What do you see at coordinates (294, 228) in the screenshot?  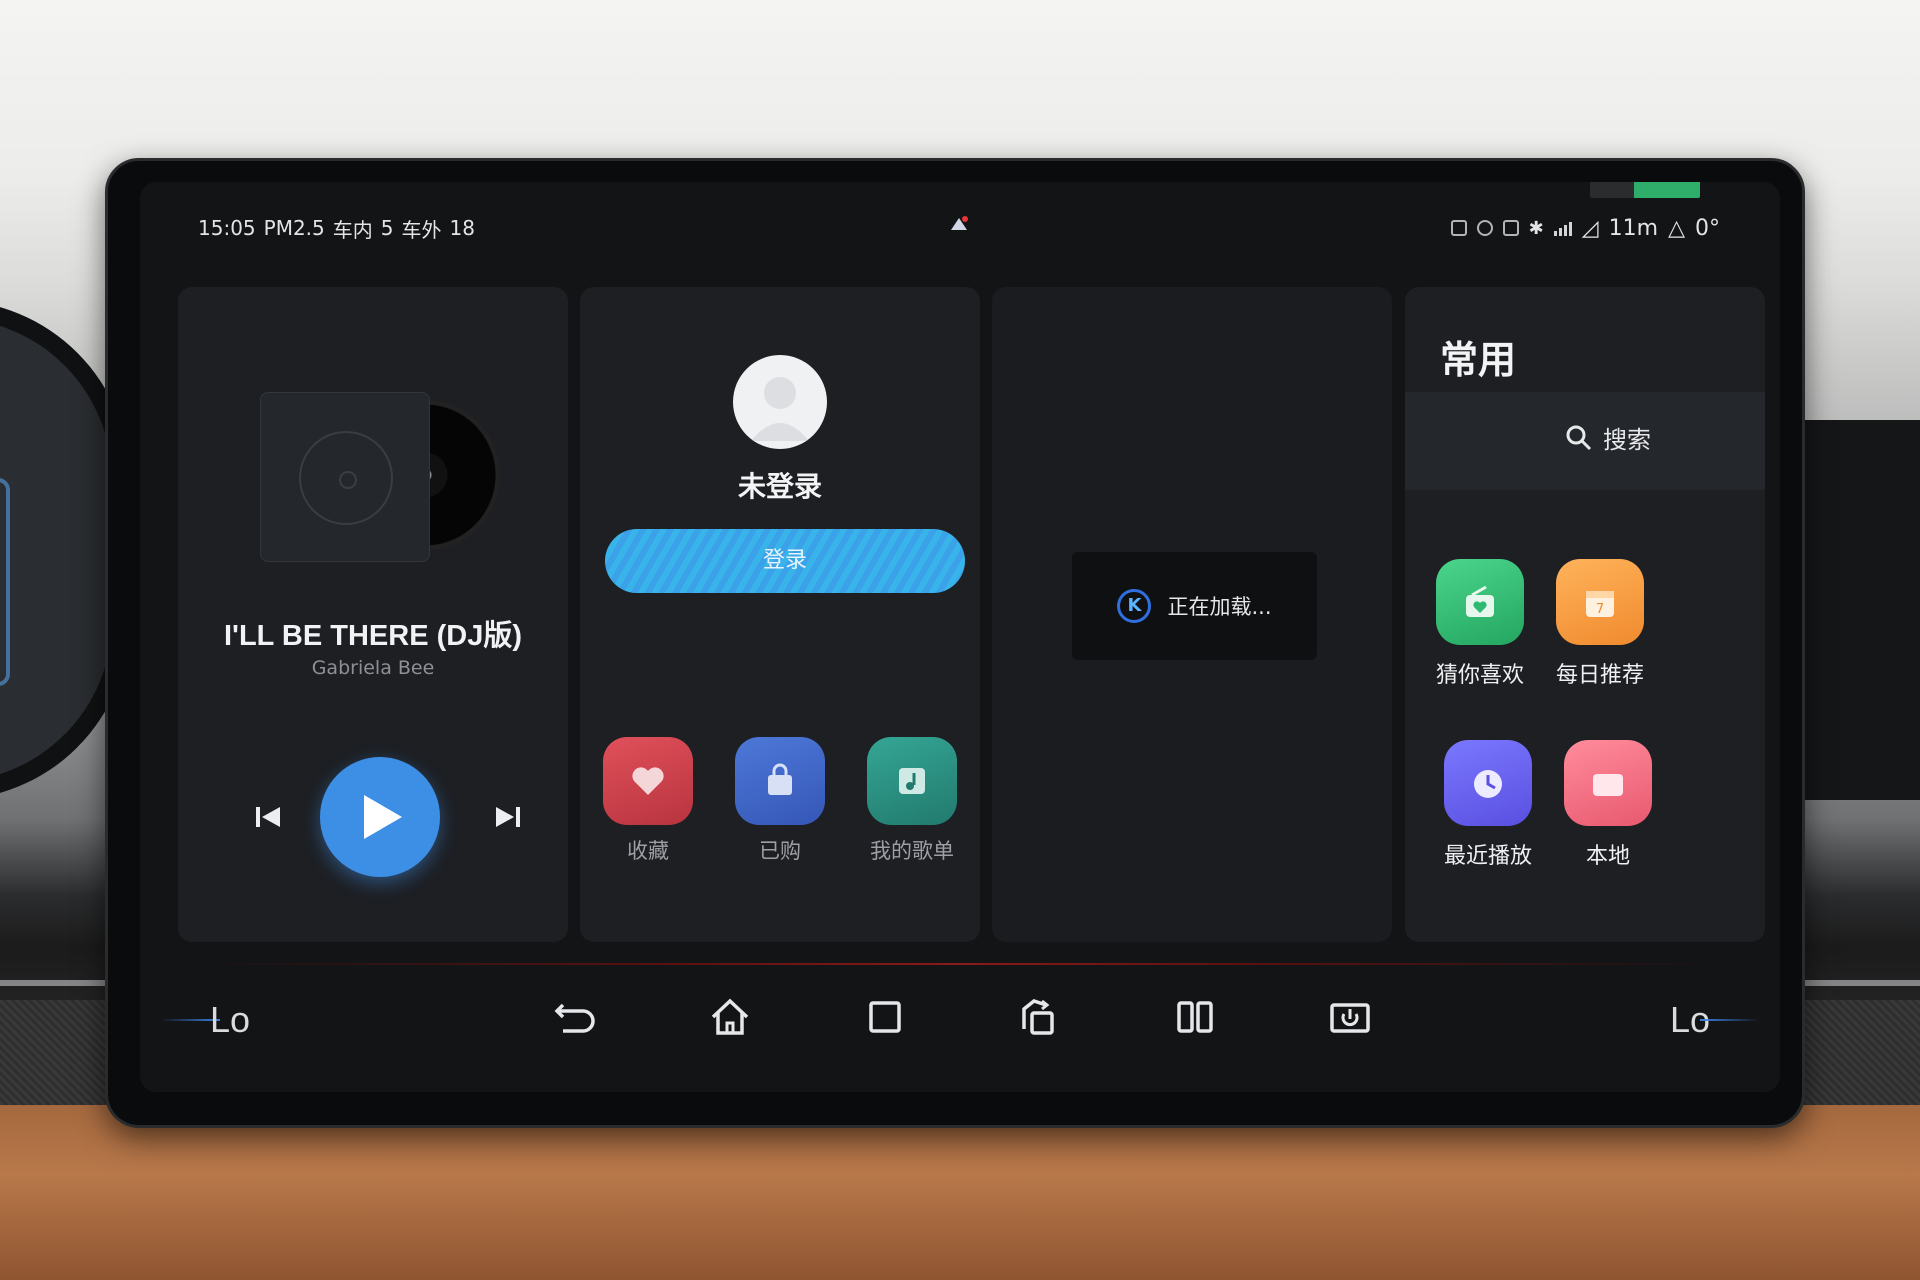 I see `pm25-label: PM2.5` at bounding box center [294, 228].